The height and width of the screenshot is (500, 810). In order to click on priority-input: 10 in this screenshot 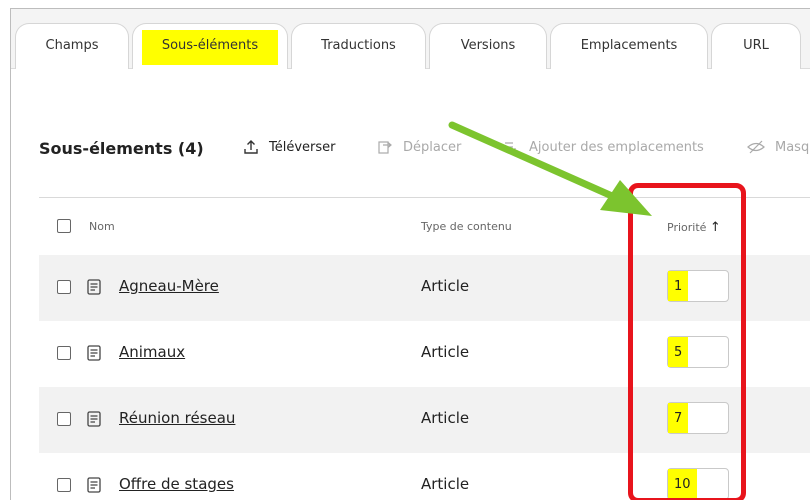, I will do `click(698, 484)`.